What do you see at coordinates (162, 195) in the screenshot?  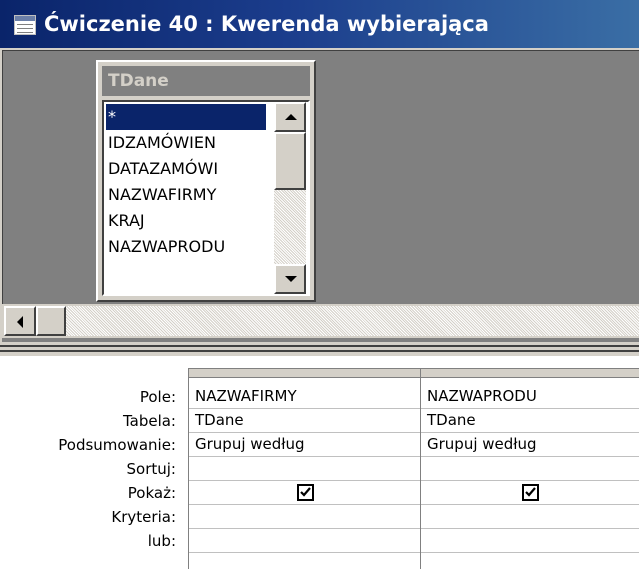 I see `field-item: NAZWAFIRMY` at bounding box center [162, 195].